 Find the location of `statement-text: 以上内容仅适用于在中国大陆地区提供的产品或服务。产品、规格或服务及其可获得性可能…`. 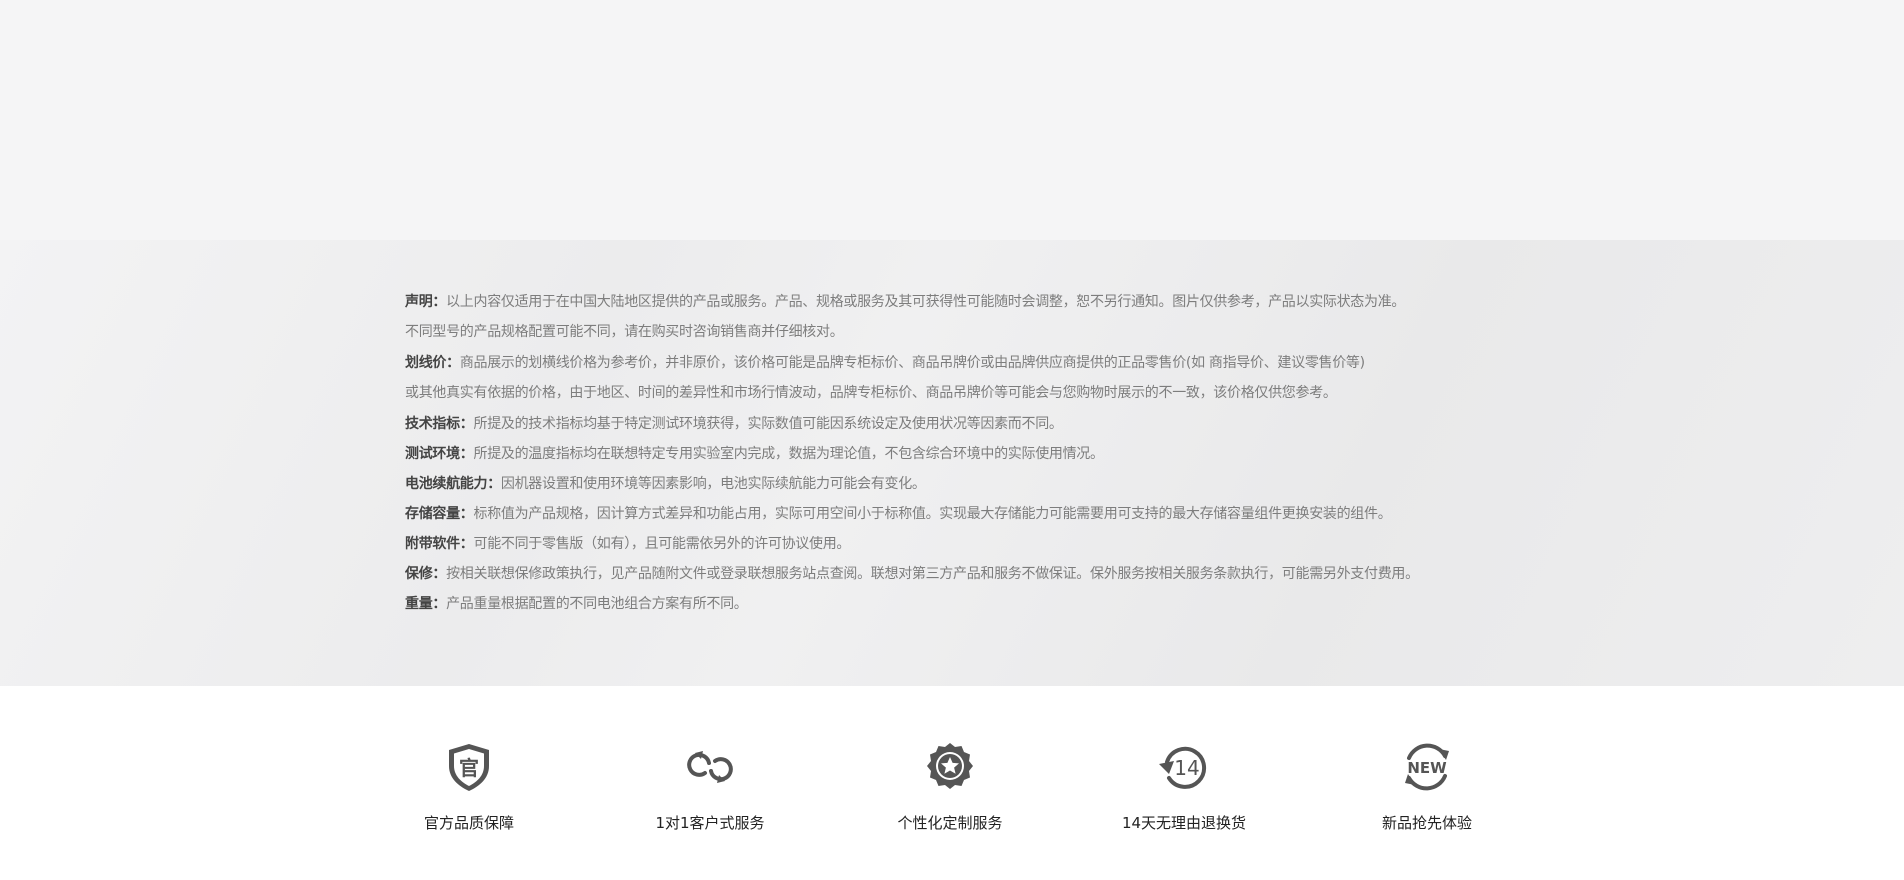

statement-text: 以上内容仅适用于在中国大陆地区提供的产品或服务。产品、规格或服务及其可获得性可能… is located at coordinates (926, 302).